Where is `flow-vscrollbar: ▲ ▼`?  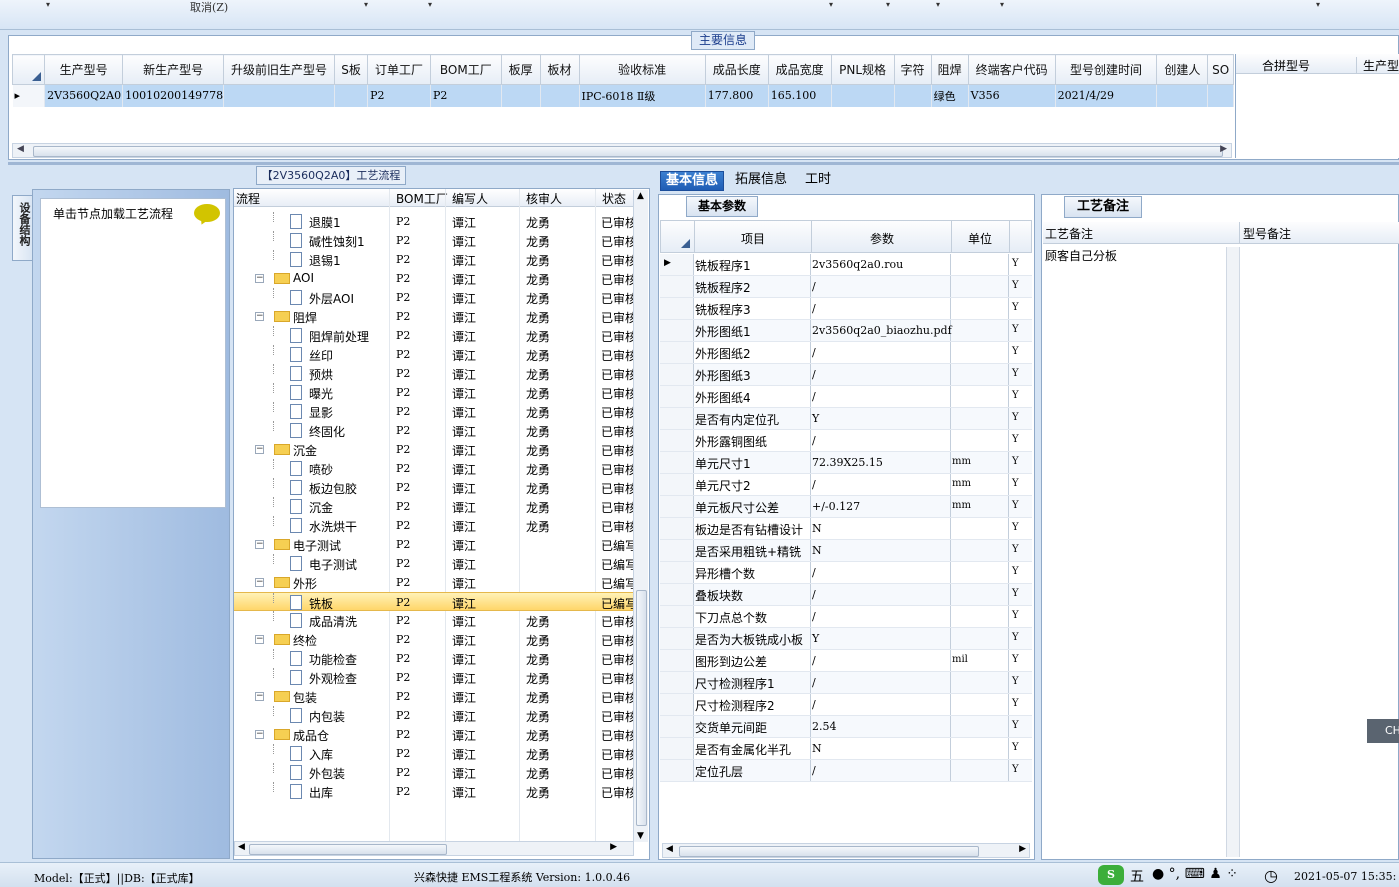
flow-vscrollbar: ▲ ▼ is located at coordinates (640, 516).